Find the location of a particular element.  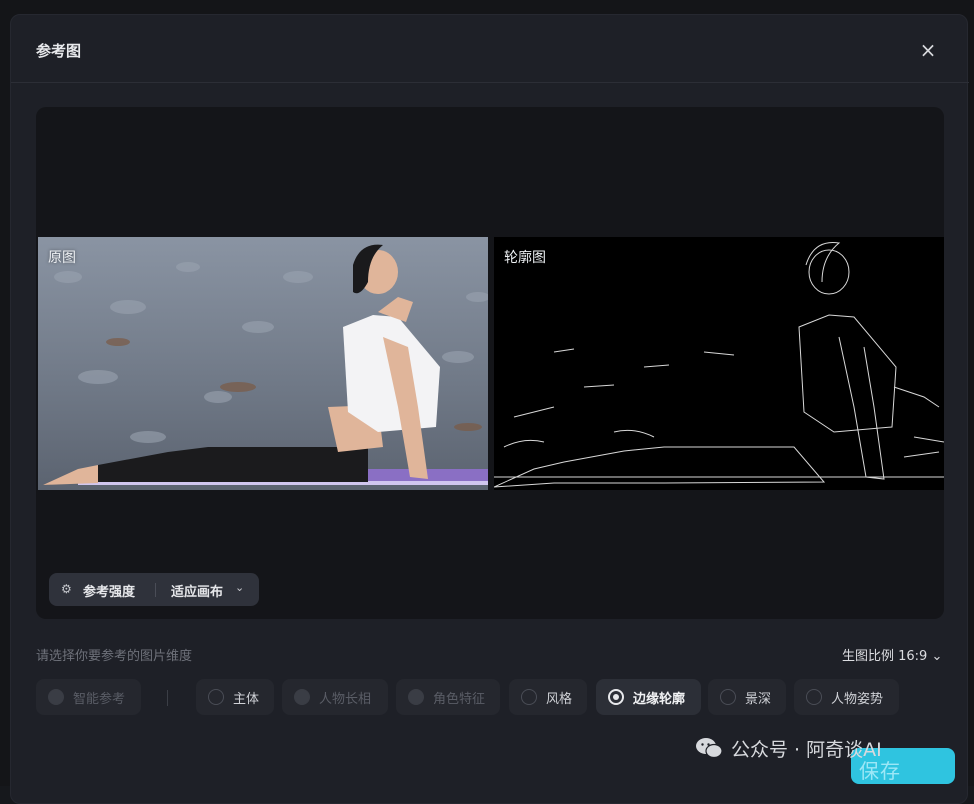

chip-depth: 景深 is located at coordinates (747, 697).